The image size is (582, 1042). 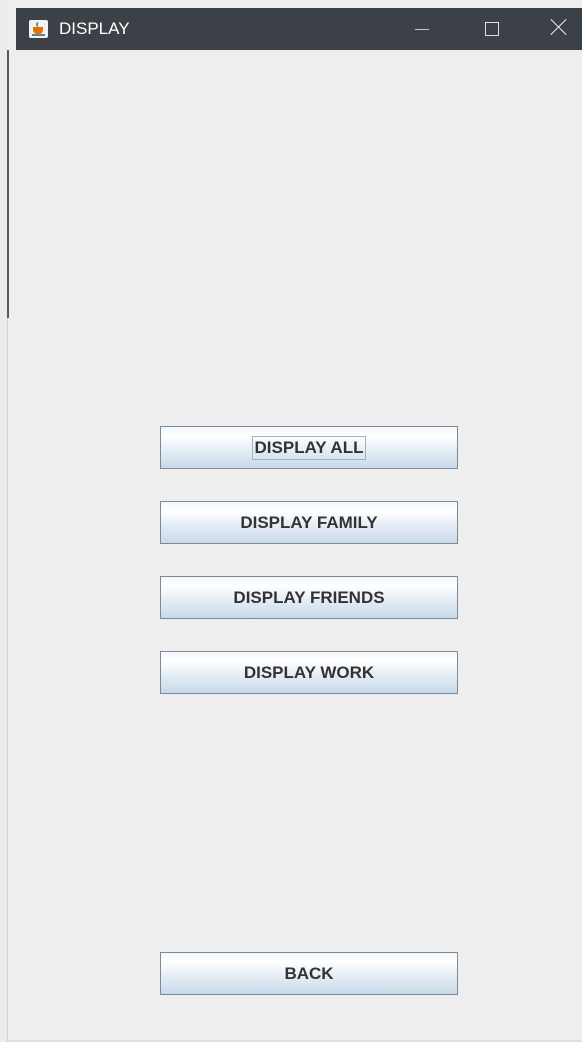 I want to click on close-button, so click(x=551, y=29).